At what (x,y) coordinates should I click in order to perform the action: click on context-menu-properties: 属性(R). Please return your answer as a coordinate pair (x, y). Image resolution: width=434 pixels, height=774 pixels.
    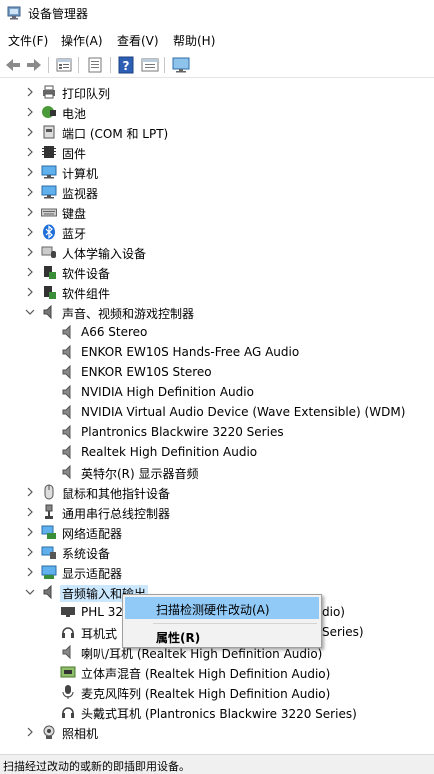
    Looking at the image, I should click on (222, 636).